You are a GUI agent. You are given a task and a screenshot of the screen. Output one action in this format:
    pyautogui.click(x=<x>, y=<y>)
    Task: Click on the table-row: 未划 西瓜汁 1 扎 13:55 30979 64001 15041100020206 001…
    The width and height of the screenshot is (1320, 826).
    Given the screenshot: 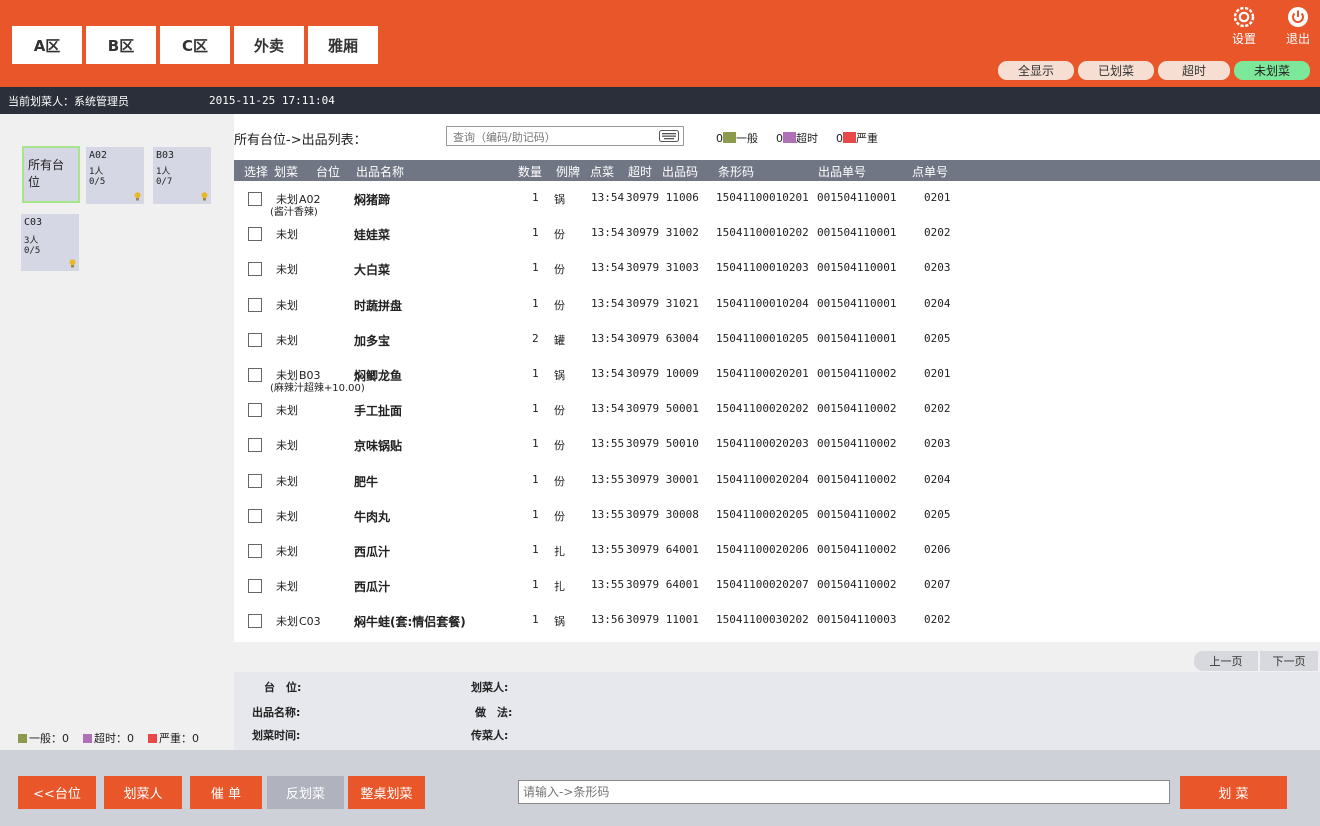 What is the action you would take?
    pyautogui.click(x=777, y=556)
    